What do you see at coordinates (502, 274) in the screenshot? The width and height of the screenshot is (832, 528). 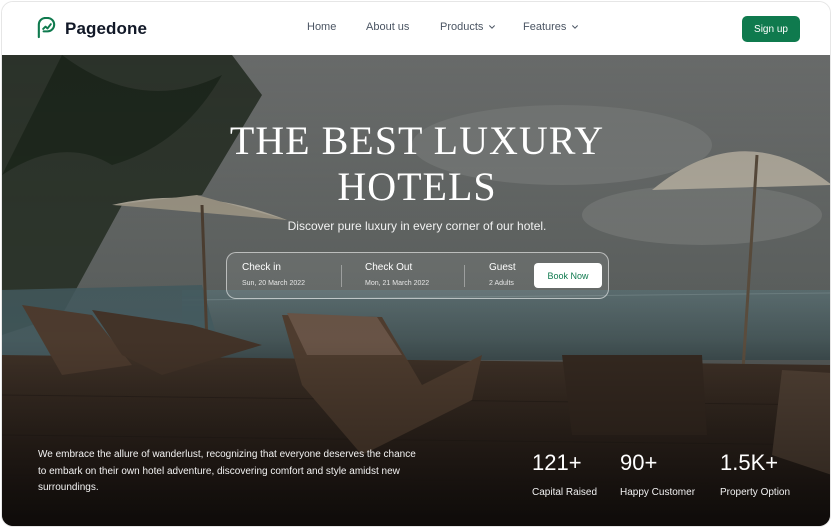 I see `guest-field: Guest 2 Adults` at bounding box center [502, 274].